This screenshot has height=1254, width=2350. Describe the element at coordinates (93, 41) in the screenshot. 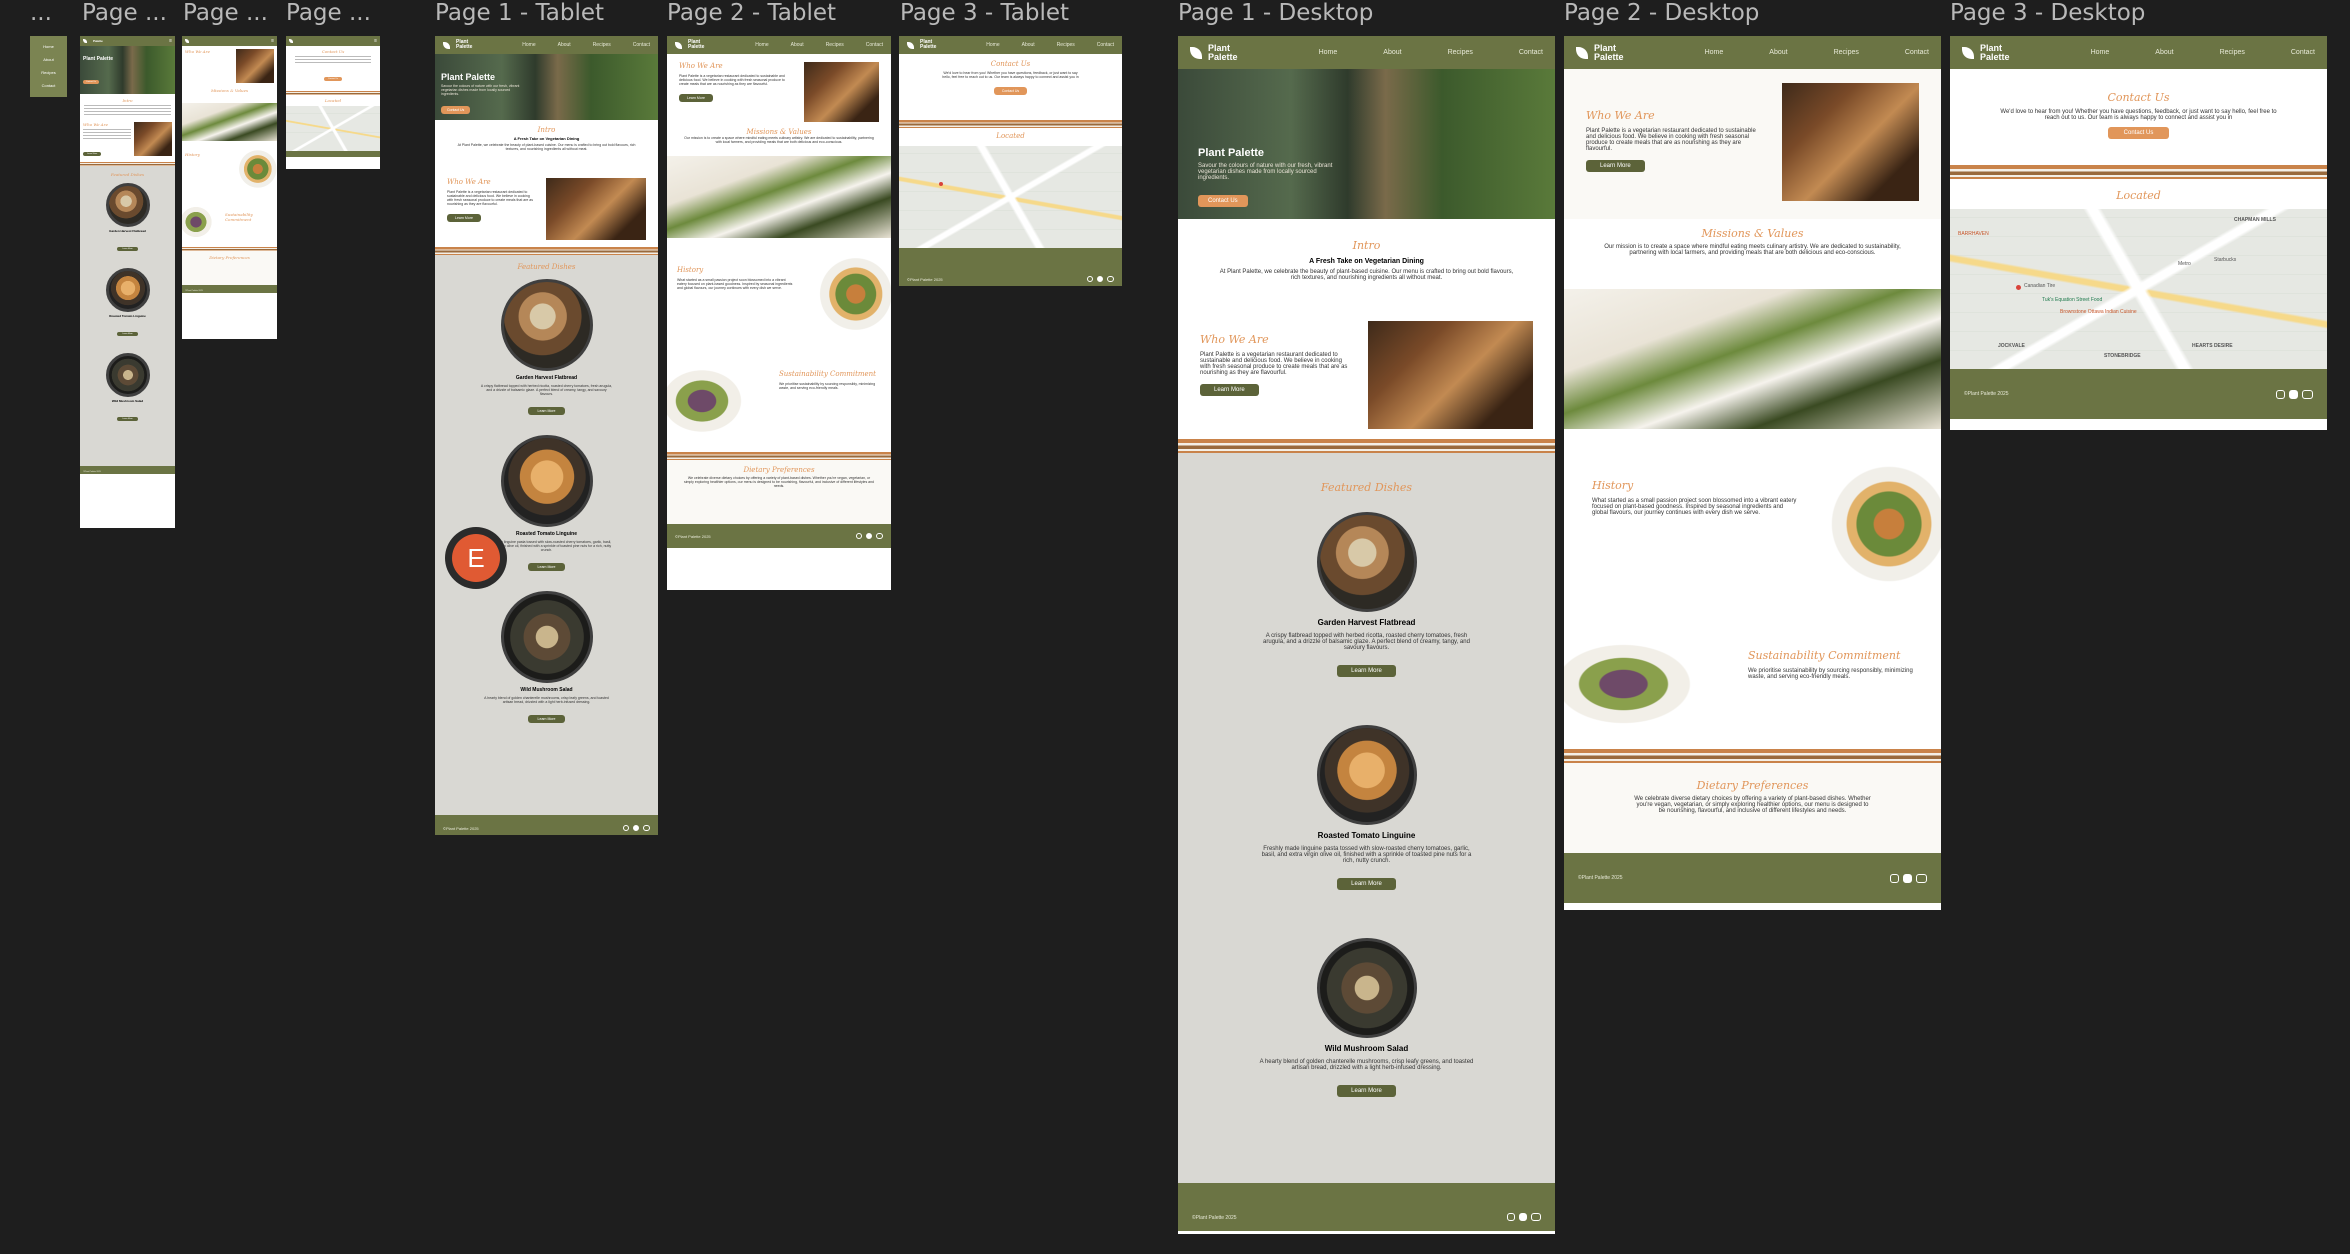

I see `logo: Palette` at that location.